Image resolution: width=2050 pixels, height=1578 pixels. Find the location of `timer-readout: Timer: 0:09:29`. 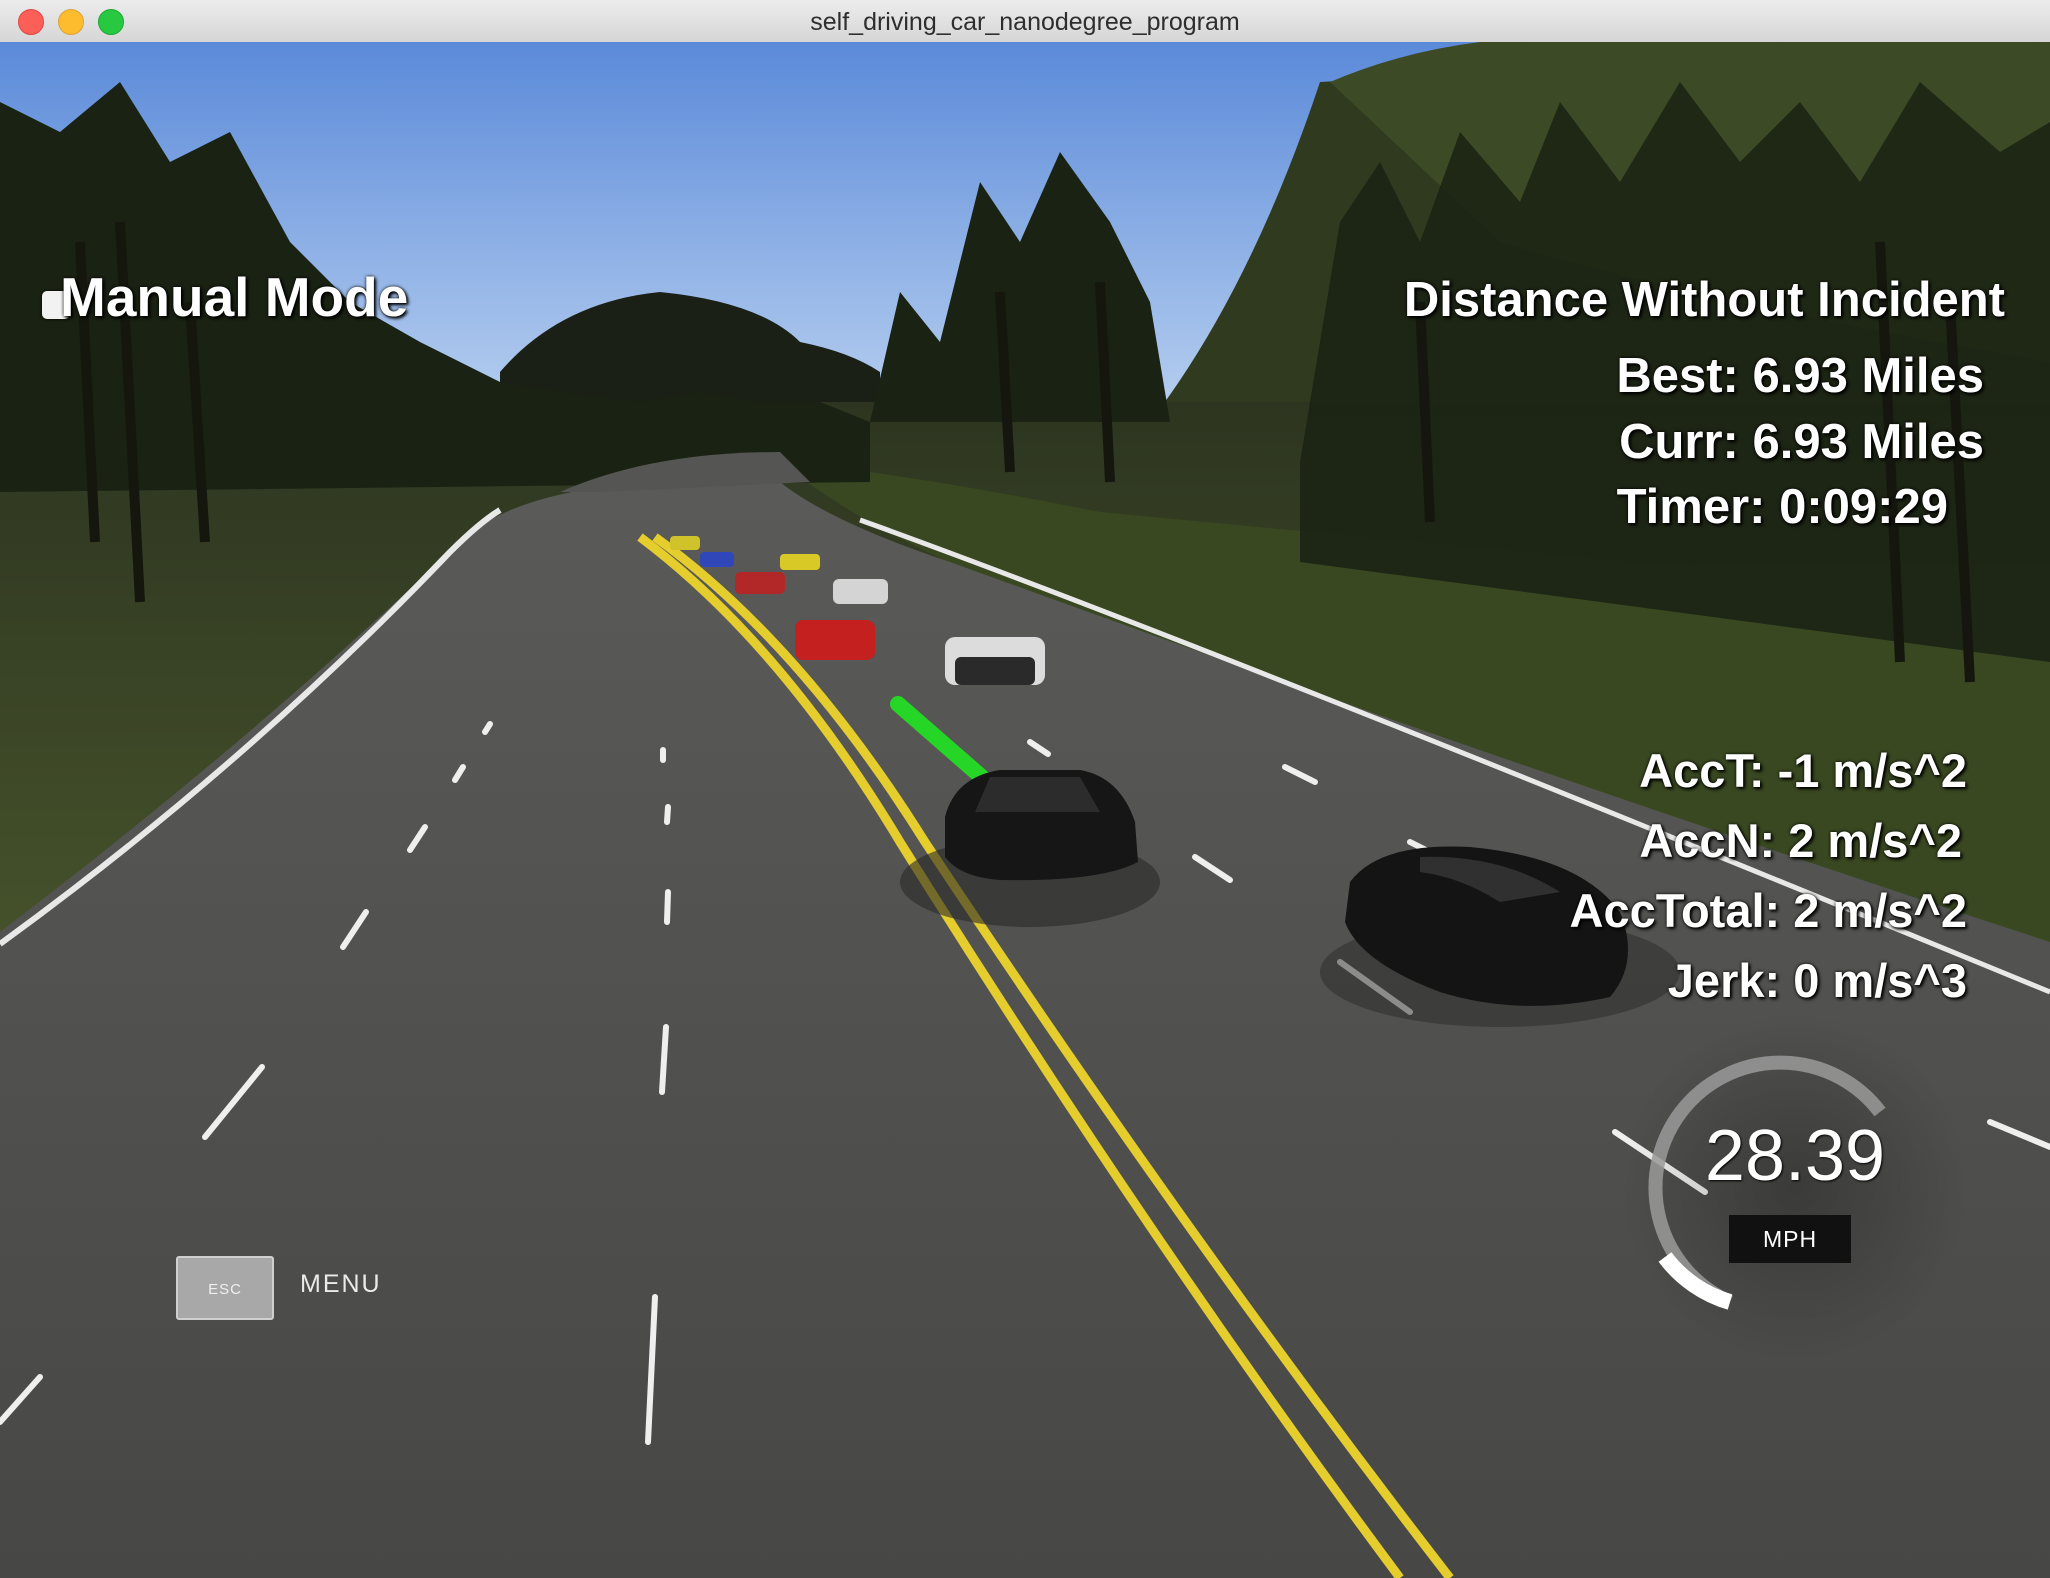

timer-readout: Timer: 0:09:29 is located at coordinates (1782, 507).